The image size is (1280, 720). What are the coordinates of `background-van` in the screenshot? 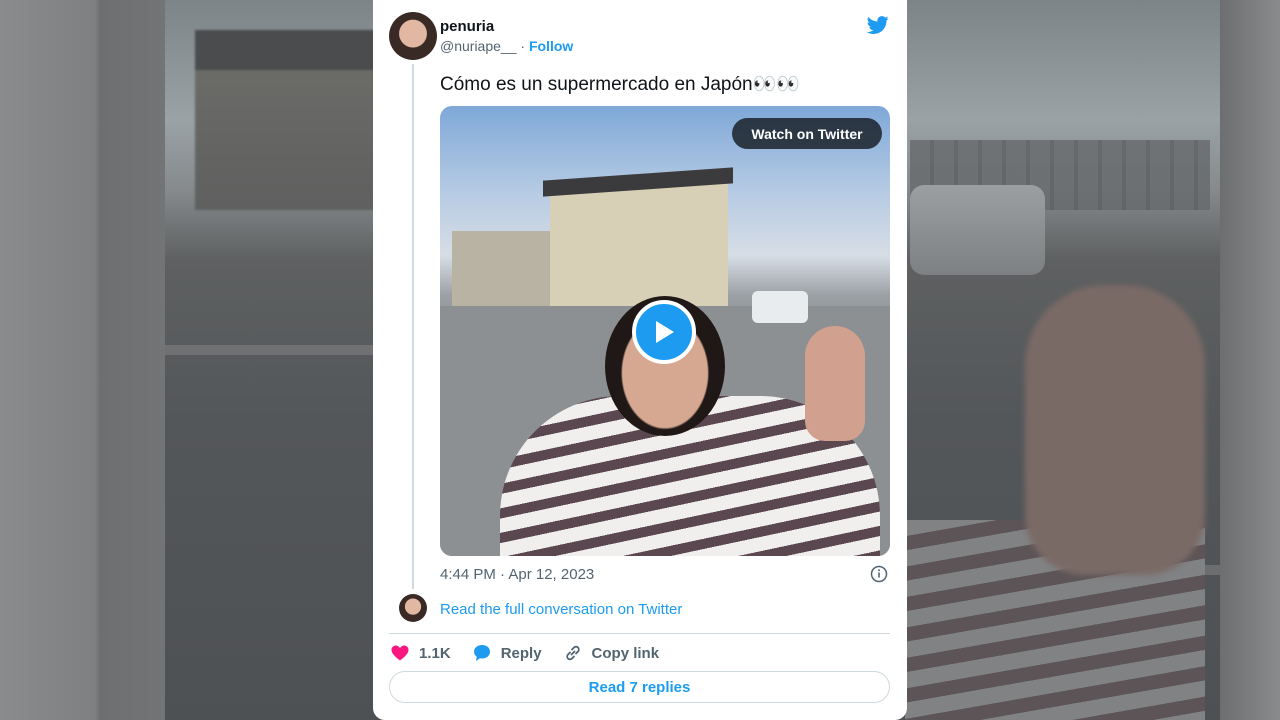 It's located at (977, 230).